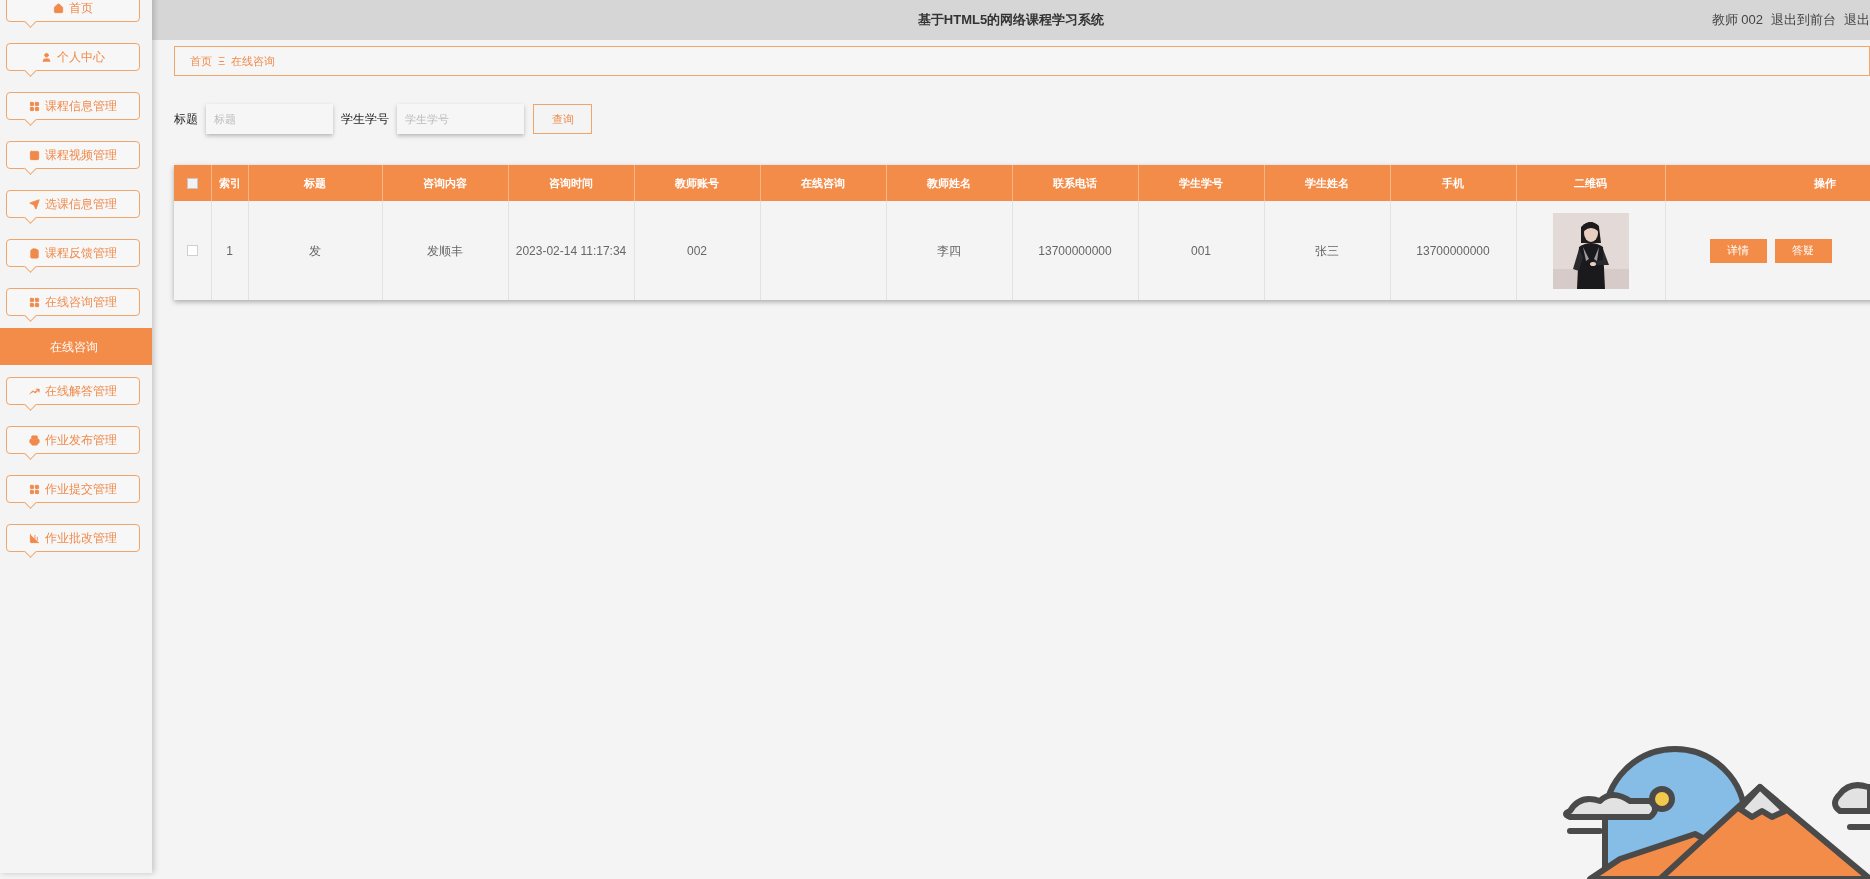 The height and width of the screenshot is (879, 1870). What do you see at coordinates (73, 302) in the screenshot?
I see `sidebar-item: 在线咨询管理` at bounding box center [73, 302].